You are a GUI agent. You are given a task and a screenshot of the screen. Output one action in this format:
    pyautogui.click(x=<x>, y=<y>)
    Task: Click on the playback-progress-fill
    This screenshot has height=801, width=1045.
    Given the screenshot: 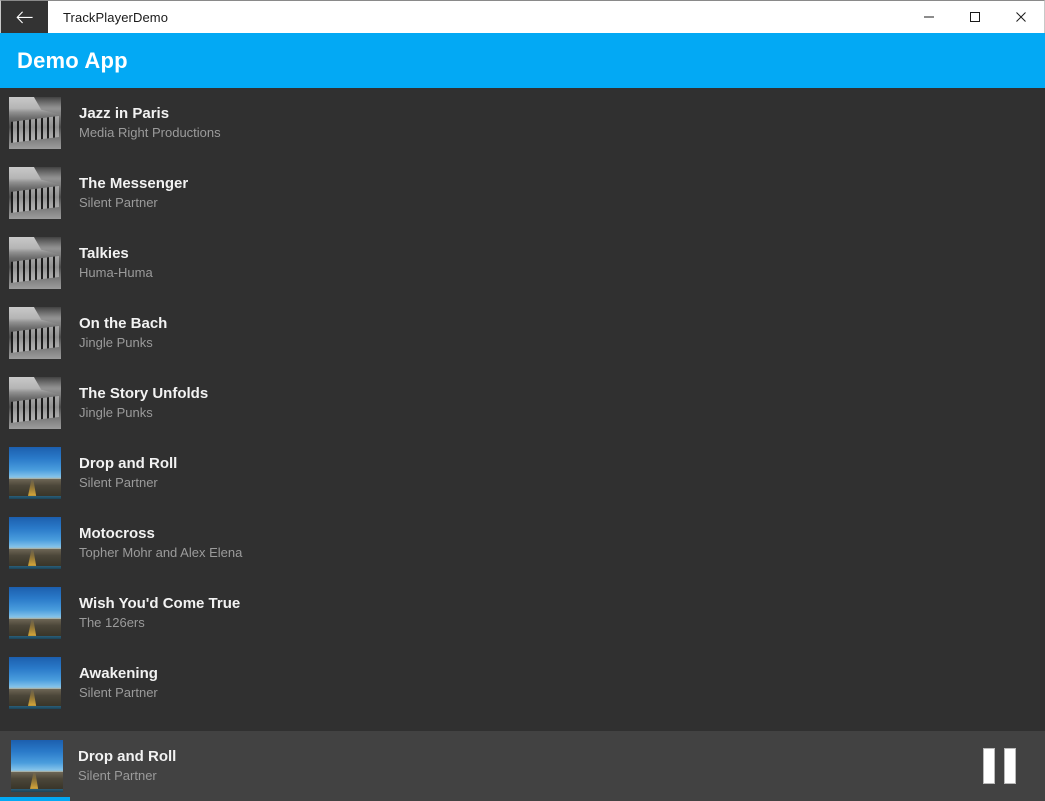 What is the action you would take?
    pyautogui.click(x=35, y=799)
    